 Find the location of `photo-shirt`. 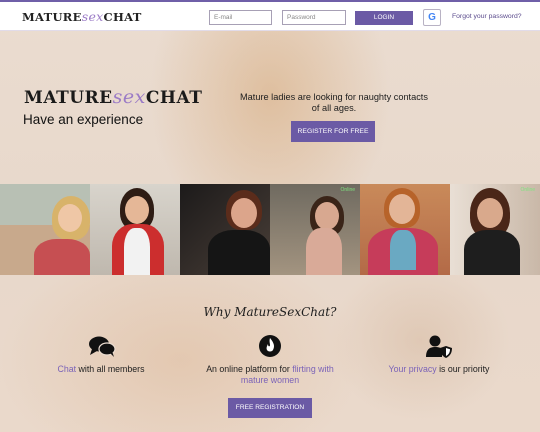

photo-shirt is located at coordinates (137, 251).